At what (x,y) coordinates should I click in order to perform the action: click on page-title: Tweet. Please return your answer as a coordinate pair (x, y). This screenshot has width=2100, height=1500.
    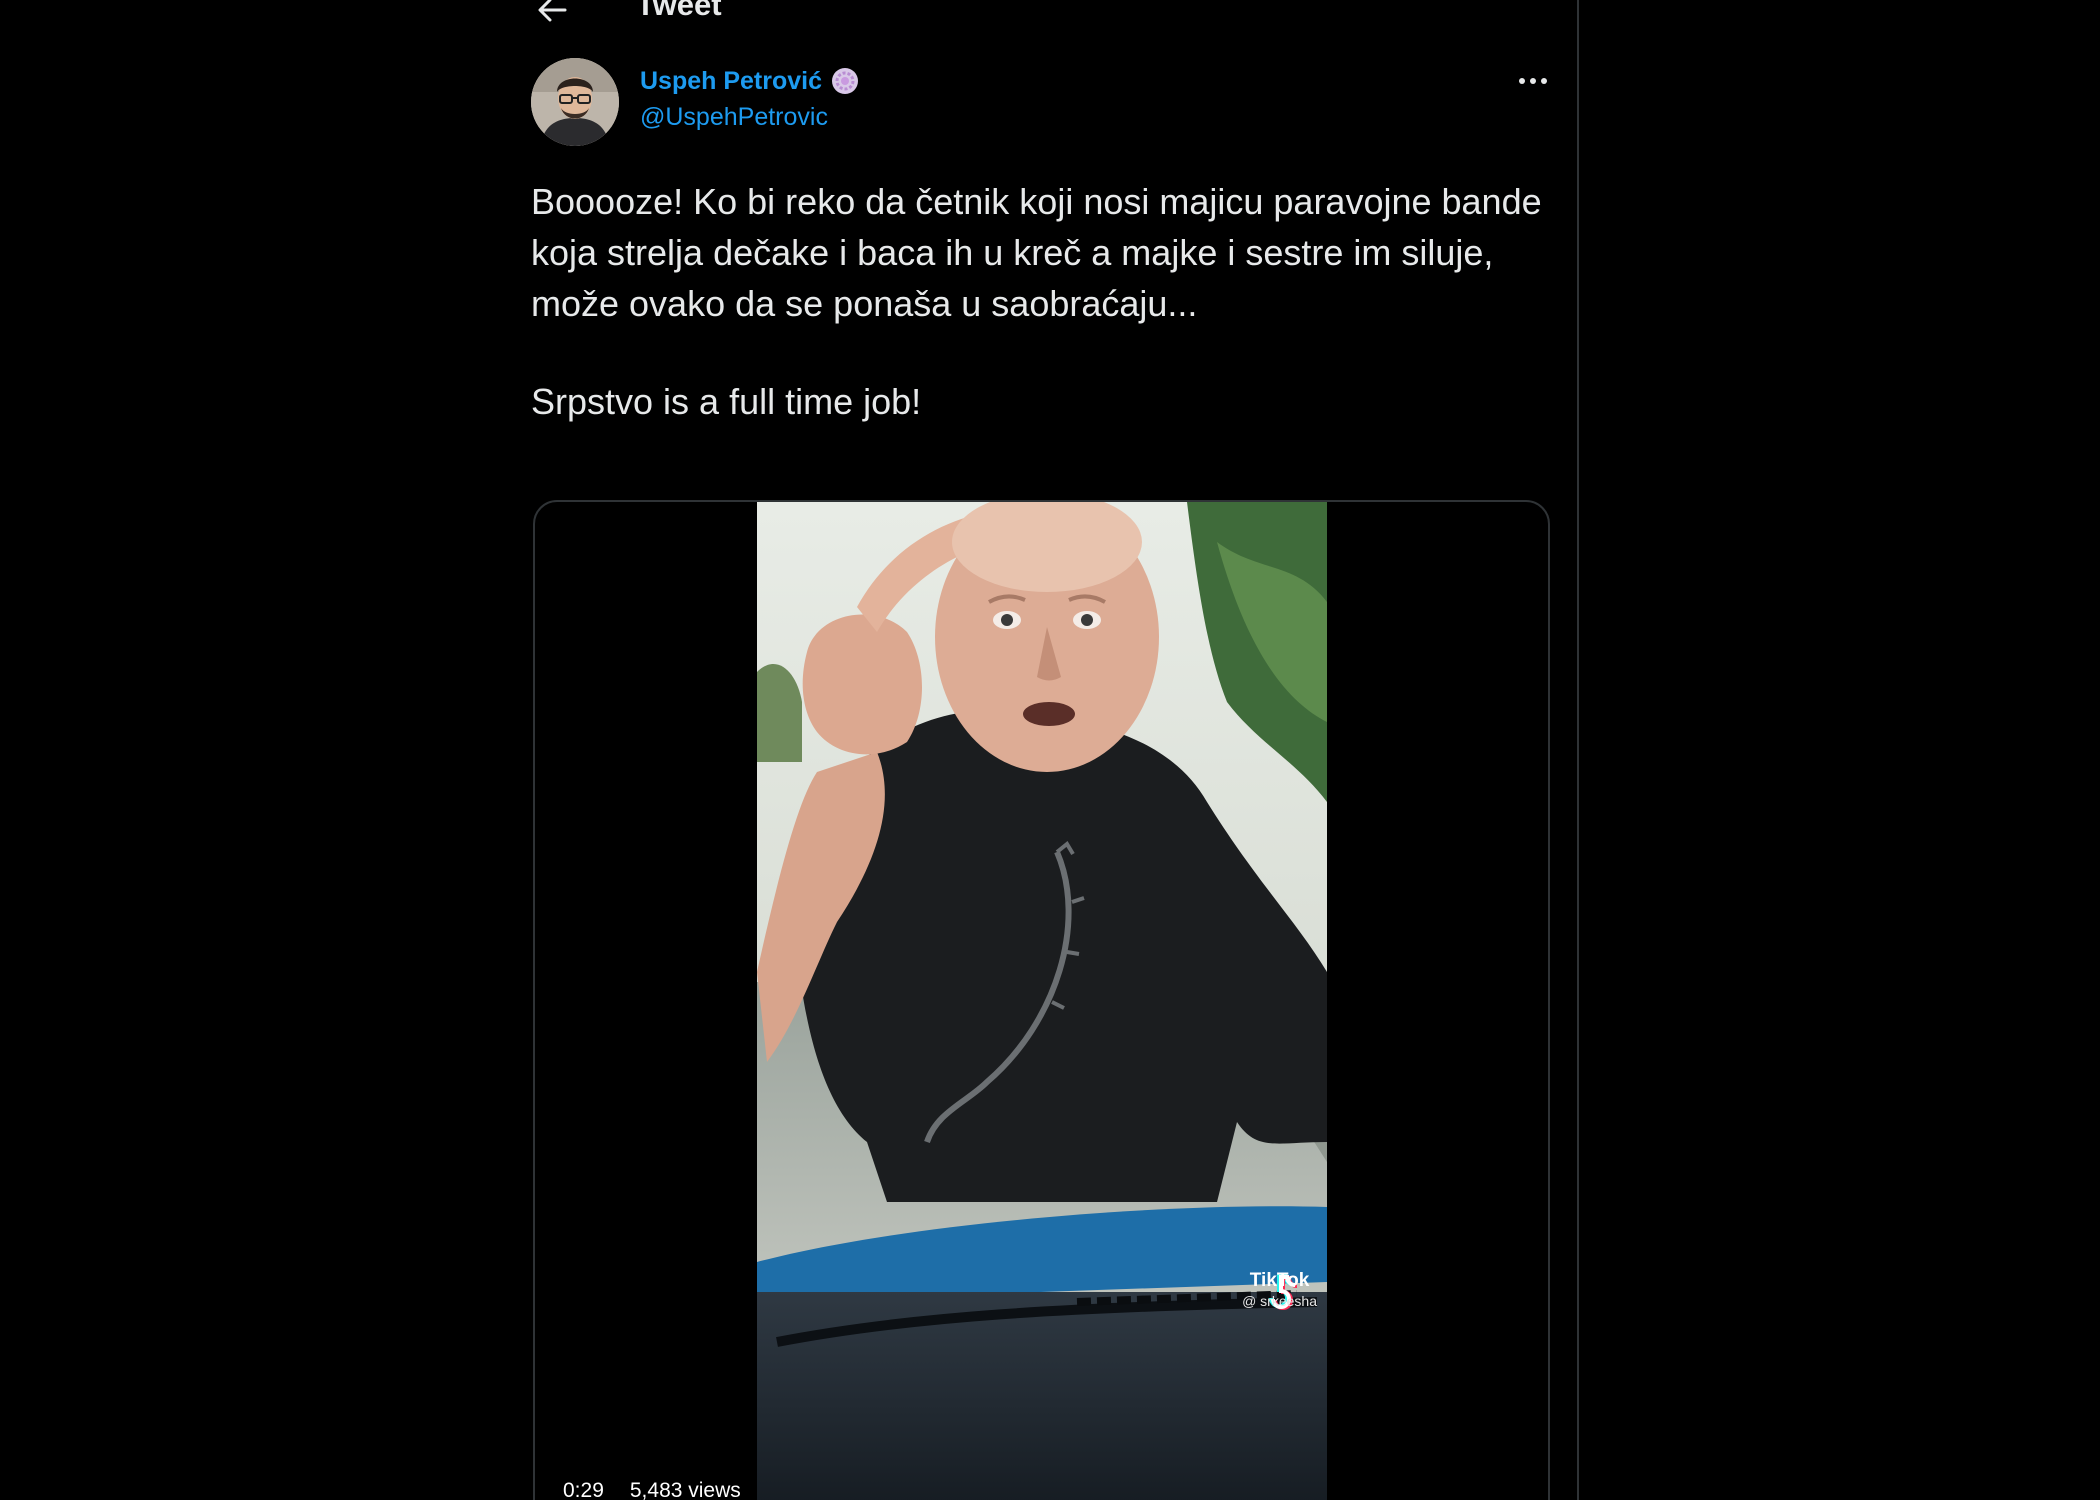
    Looking at the image, I should click on (679, 11).